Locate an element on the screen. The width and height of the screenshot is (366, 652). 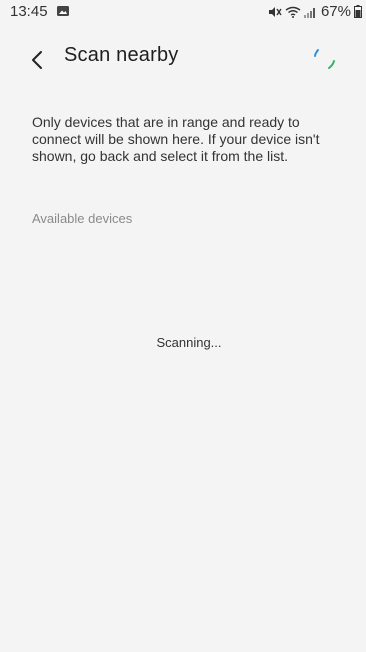
loading-spinner-icon is located at coordinates (324, 59).